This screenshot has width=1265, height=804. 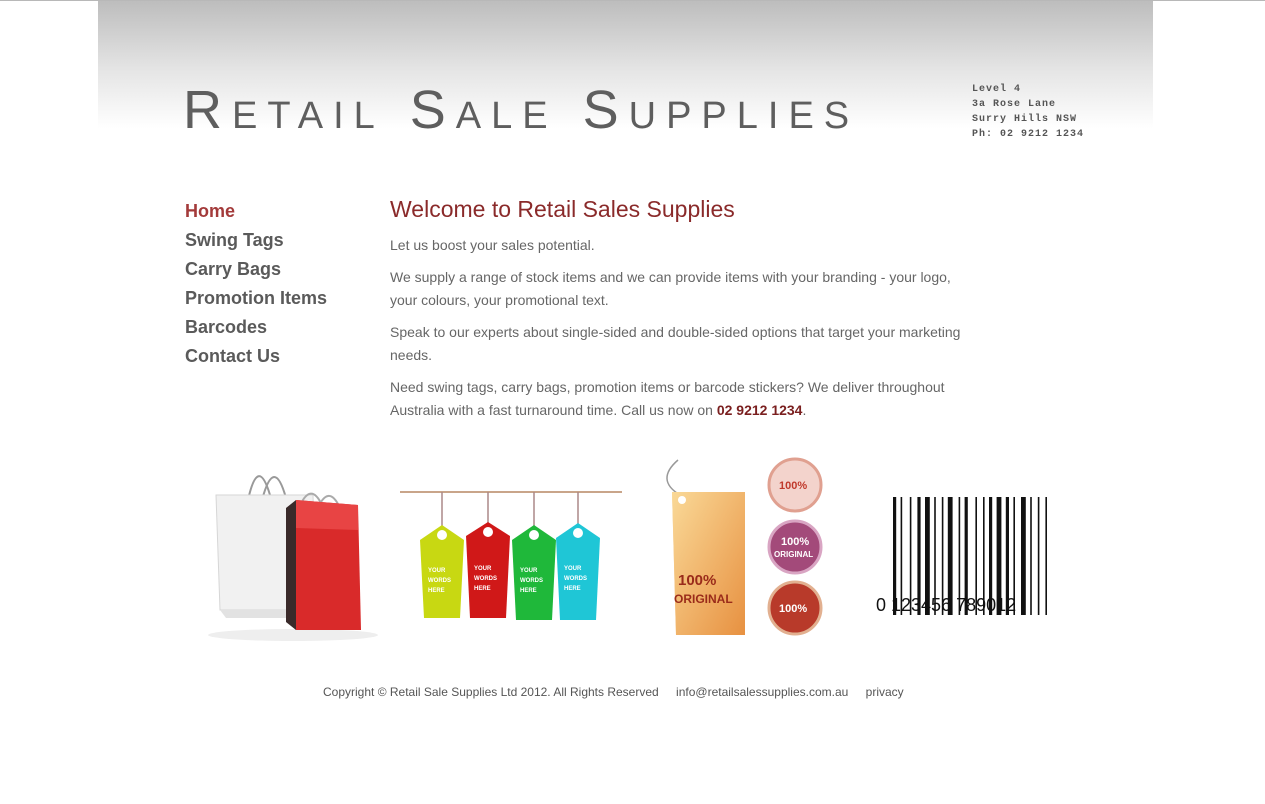 What do you see at coordinates (1014, 104) in the screenshot?
I see `address-line: 3a Rose Lane` at bounding box center [1014, 104].